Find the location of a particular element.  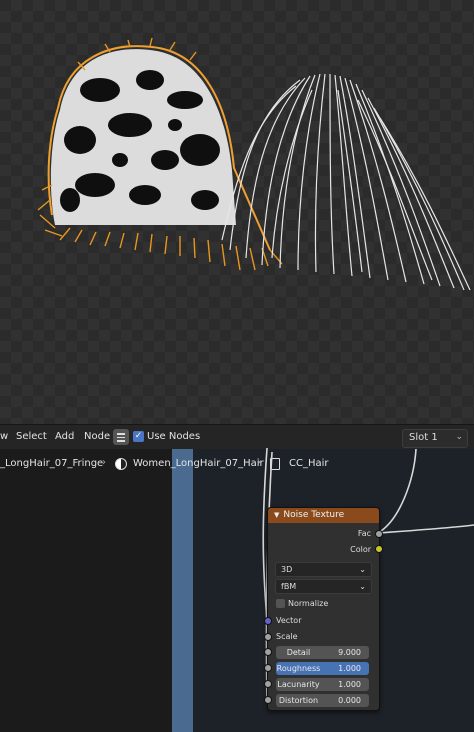

menu-add: Add is located at coordinates (64, 436).